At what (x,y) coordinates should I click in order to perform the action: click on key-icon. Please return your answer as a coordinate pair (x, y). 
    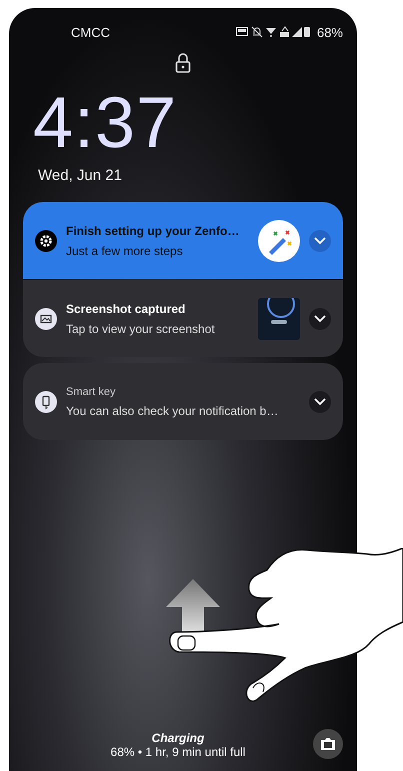
    Looking at the image, I should click on (46, 401).